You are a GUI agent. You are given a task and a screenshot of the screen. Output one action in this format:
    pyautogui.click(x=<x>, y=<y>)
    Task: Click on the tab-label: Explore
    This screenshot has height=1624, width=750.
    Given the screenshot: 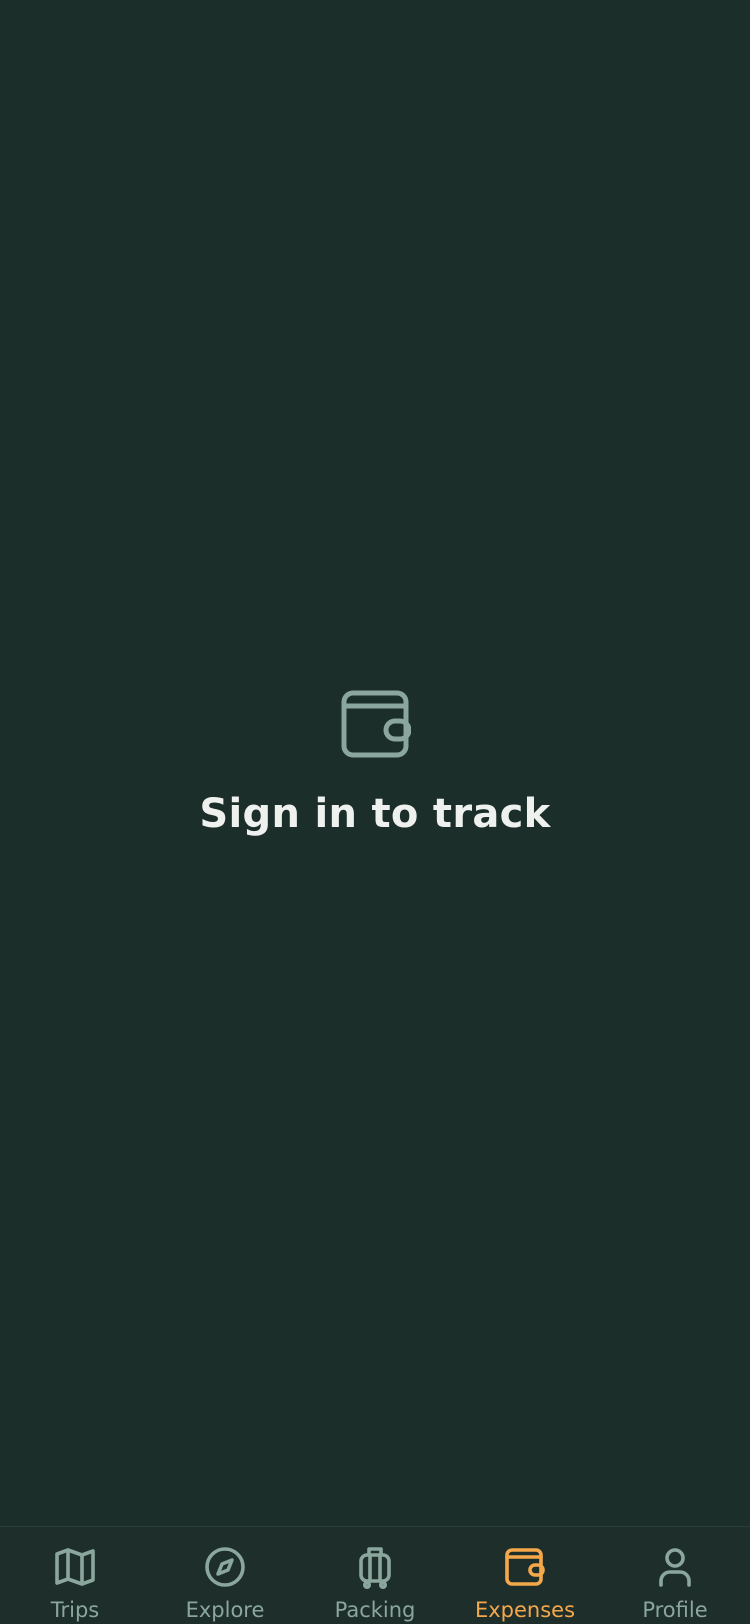 What is the action you would take?
    pyautogui.click(x=225, y=1610)
    